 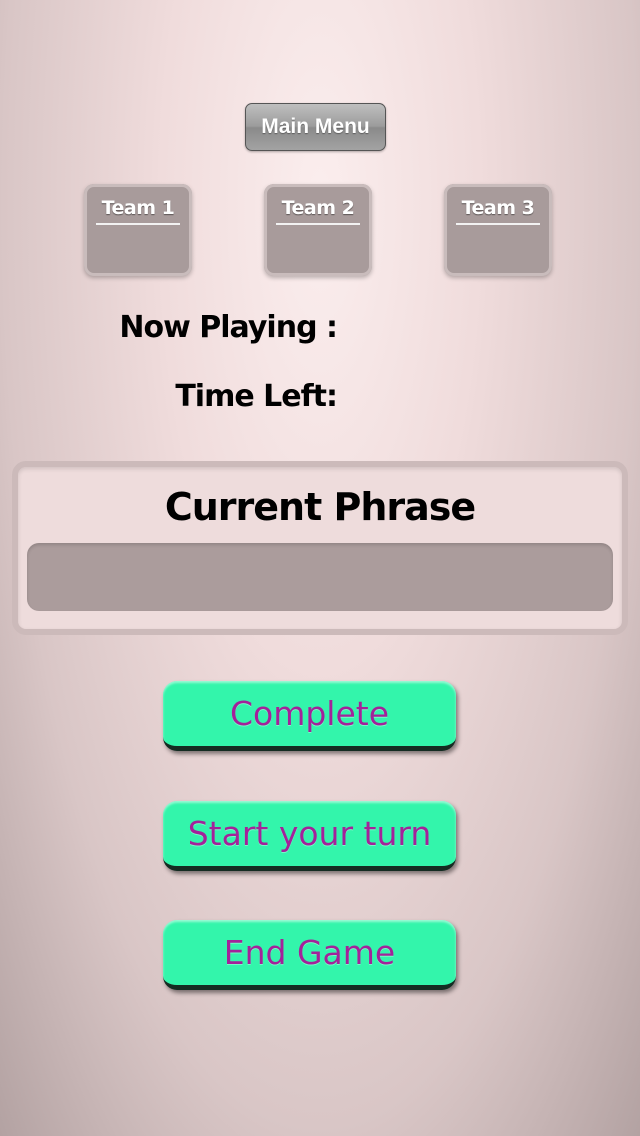 I want to click on start-turn-button: Start your turn, so click(x=309, y=836).